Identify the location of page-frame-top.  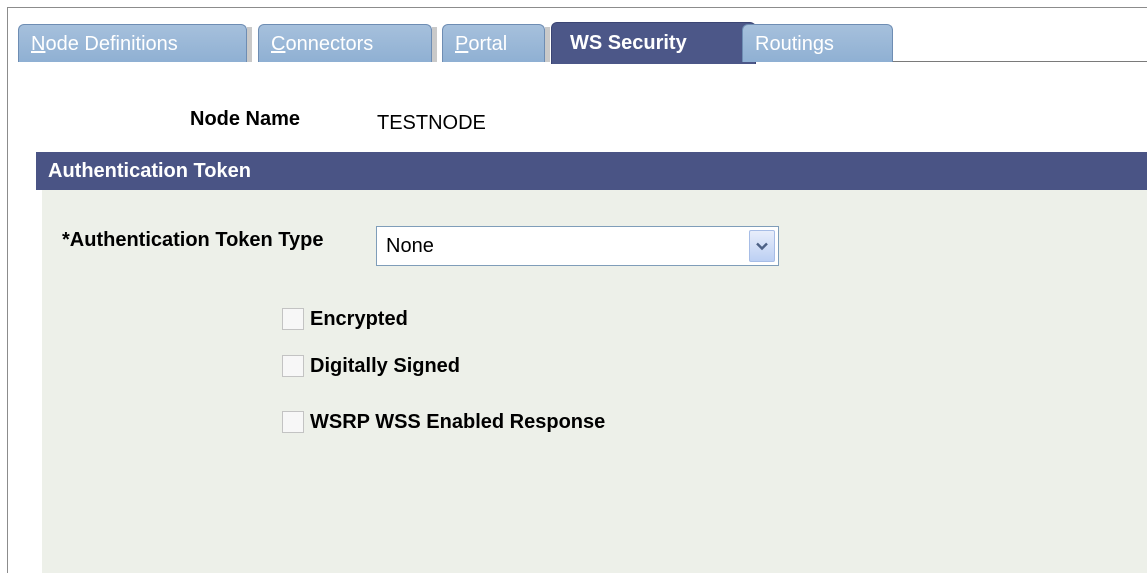
(577, 7).